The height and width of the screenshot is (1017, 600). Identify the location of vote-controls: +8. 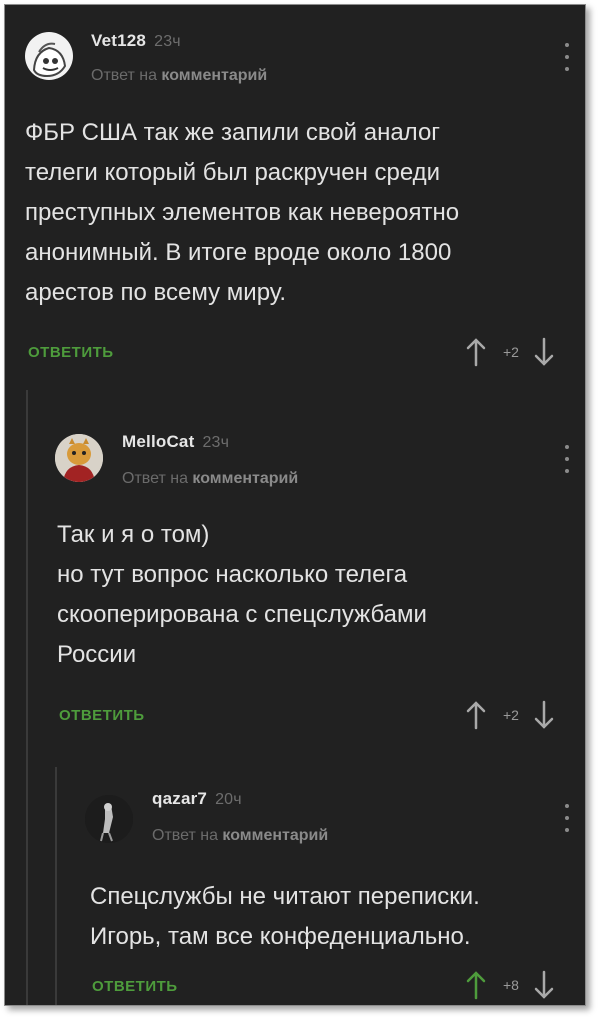
(510, 985).